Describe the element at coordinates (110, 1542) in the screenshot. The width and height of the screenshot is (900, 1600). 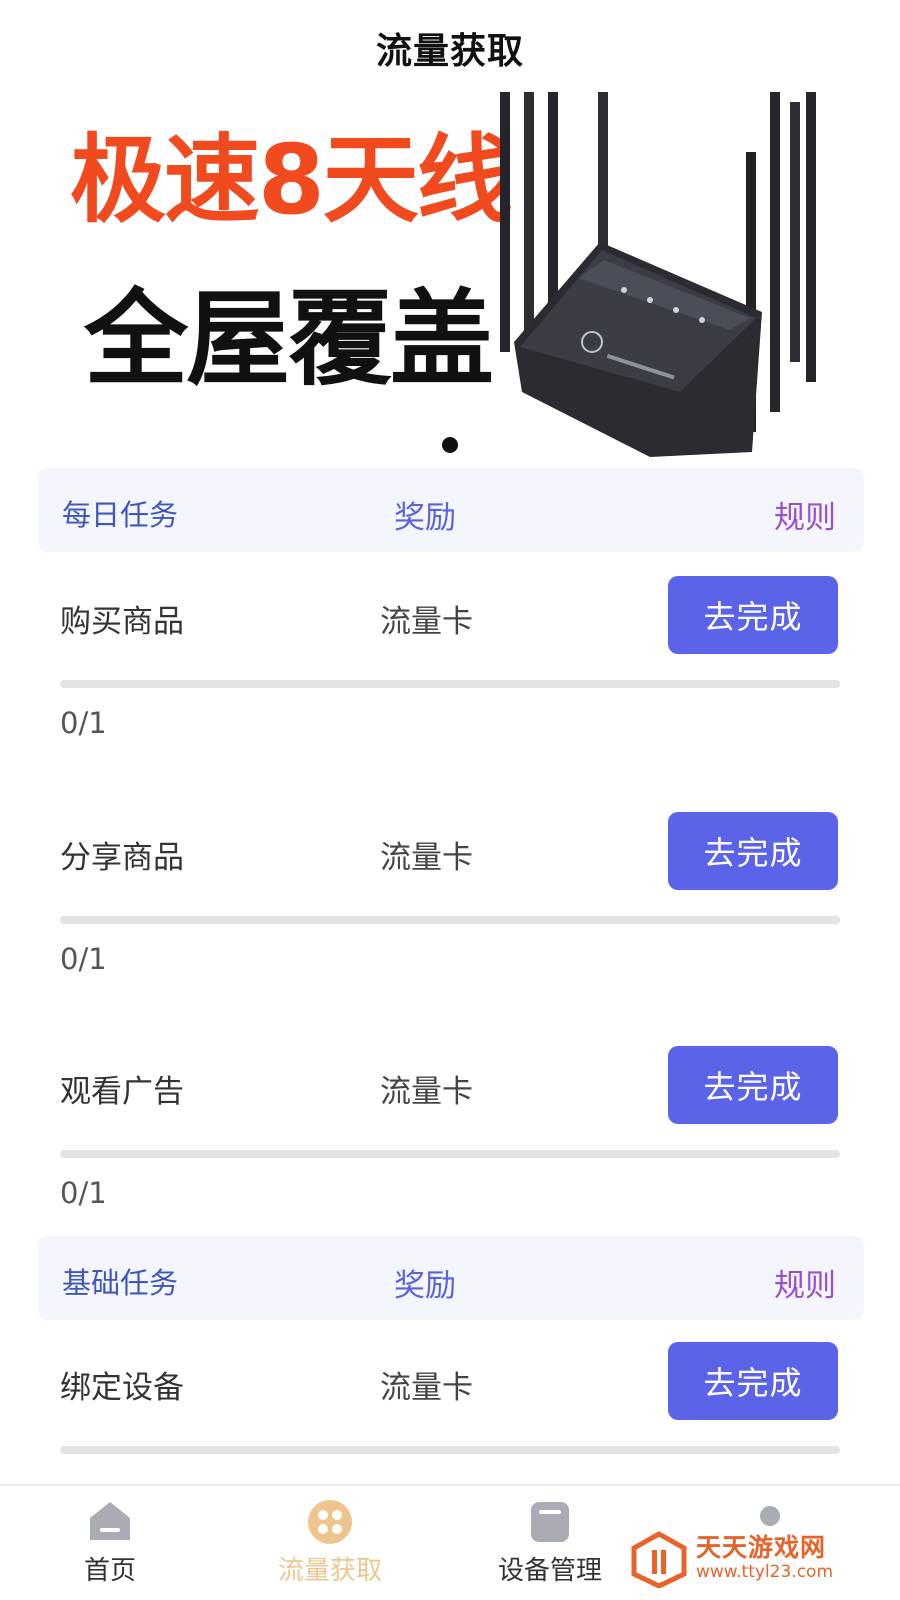
I see `nav-item-home: 首页` at that location.